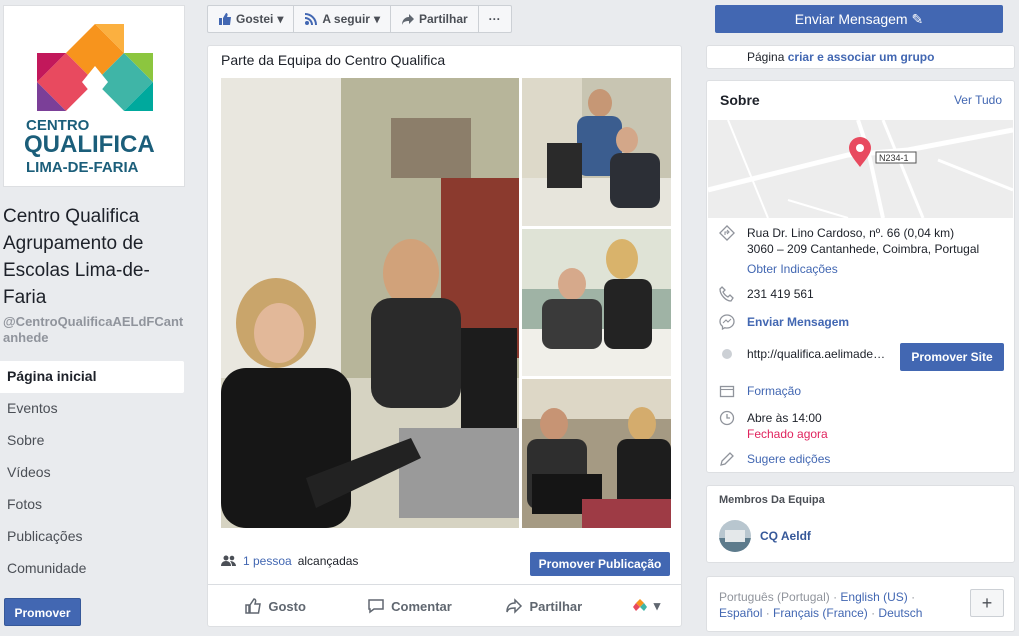 The width and height of the screenshot is (1019, 636). I want to click on nav-item-videos: Vídeos, so click(92, 473).